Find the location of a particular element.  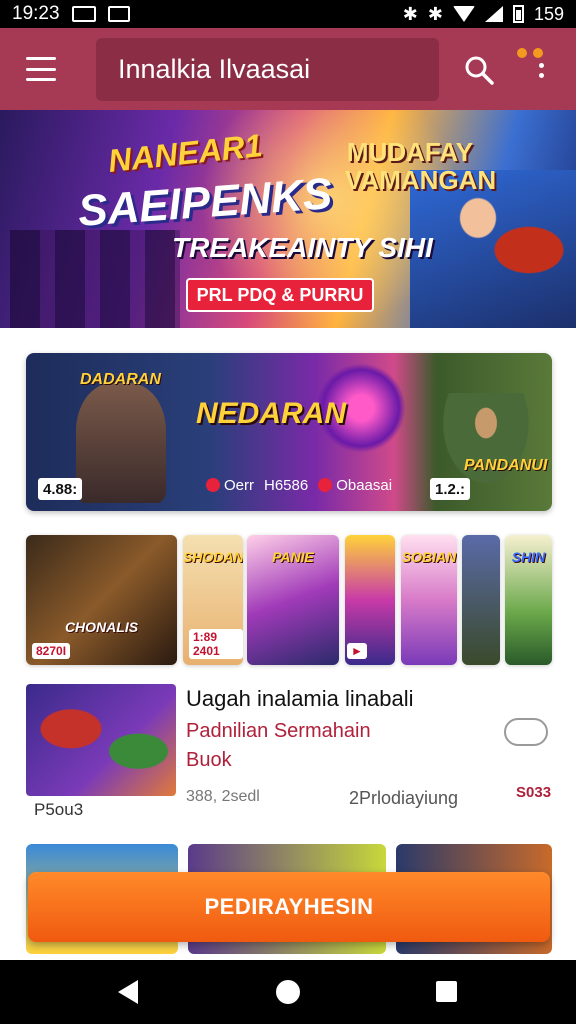

featured-subtitle-left: DADARAN is located at coordinates (120, 379).